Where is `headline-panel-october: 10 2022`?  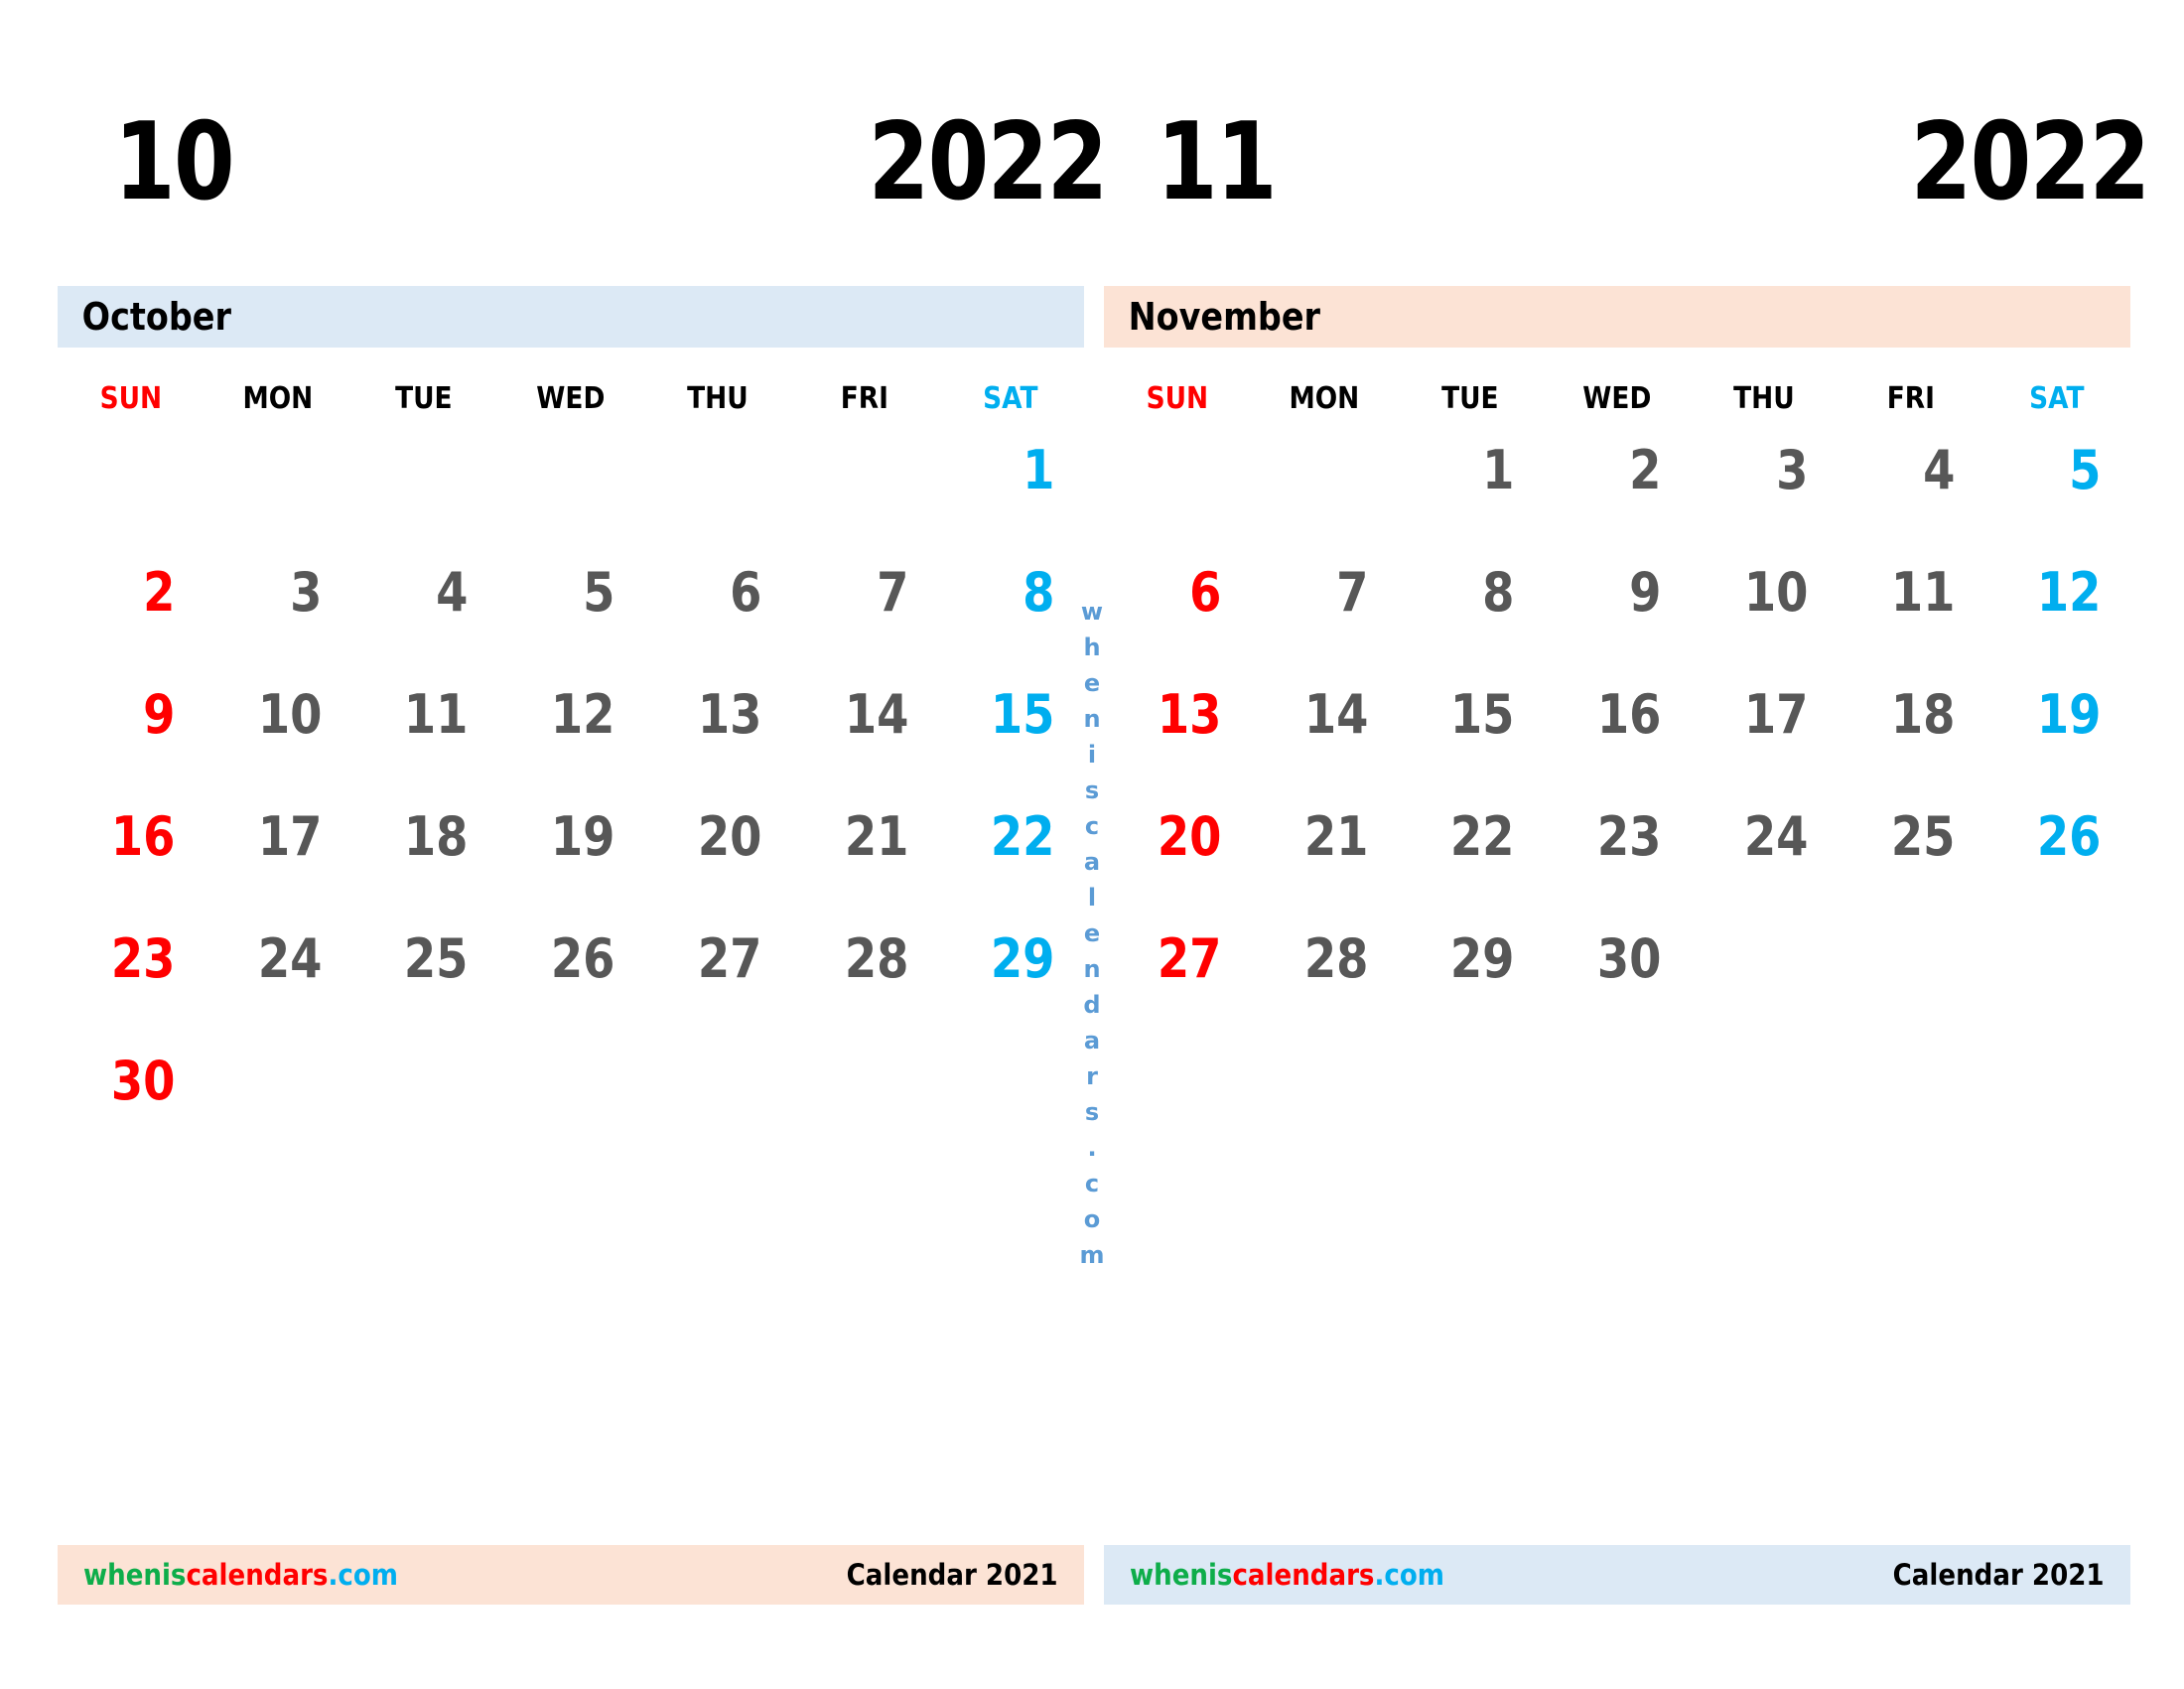 headline-panel-october: 10 2022 is located at coordinates (595, 177).